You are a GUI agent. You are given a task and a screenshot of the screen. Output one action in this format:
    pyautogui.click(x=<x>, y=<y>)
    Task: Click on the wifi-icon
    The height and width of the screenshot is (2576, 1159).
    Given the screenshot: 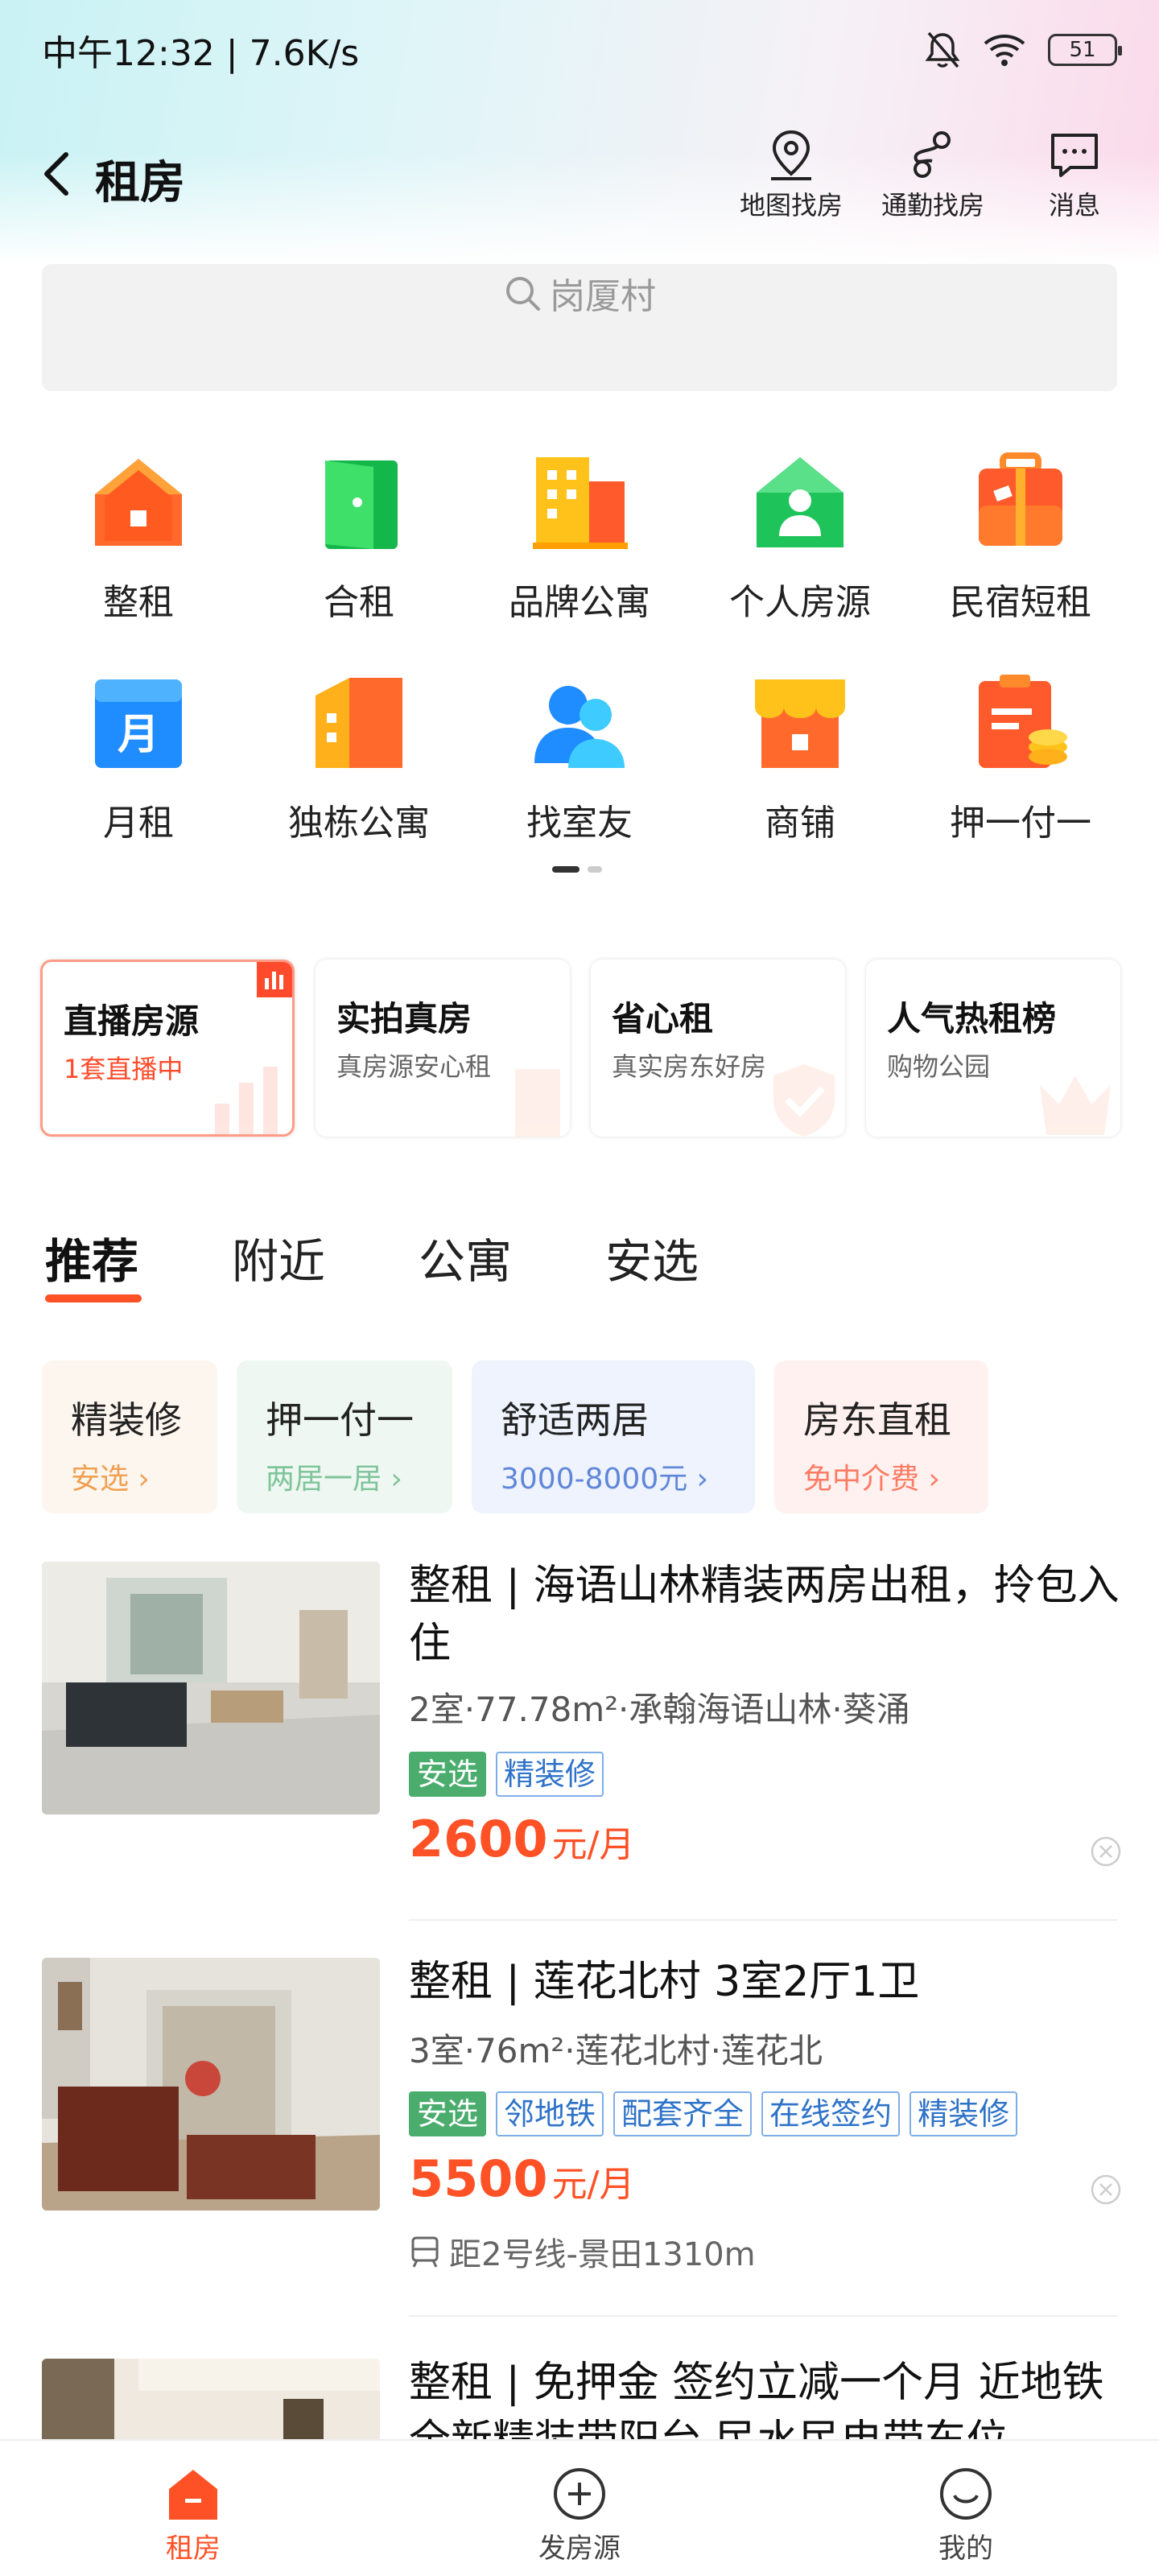 What is the action you would take?
    pyautogui.click(x=1004, y=50)
    